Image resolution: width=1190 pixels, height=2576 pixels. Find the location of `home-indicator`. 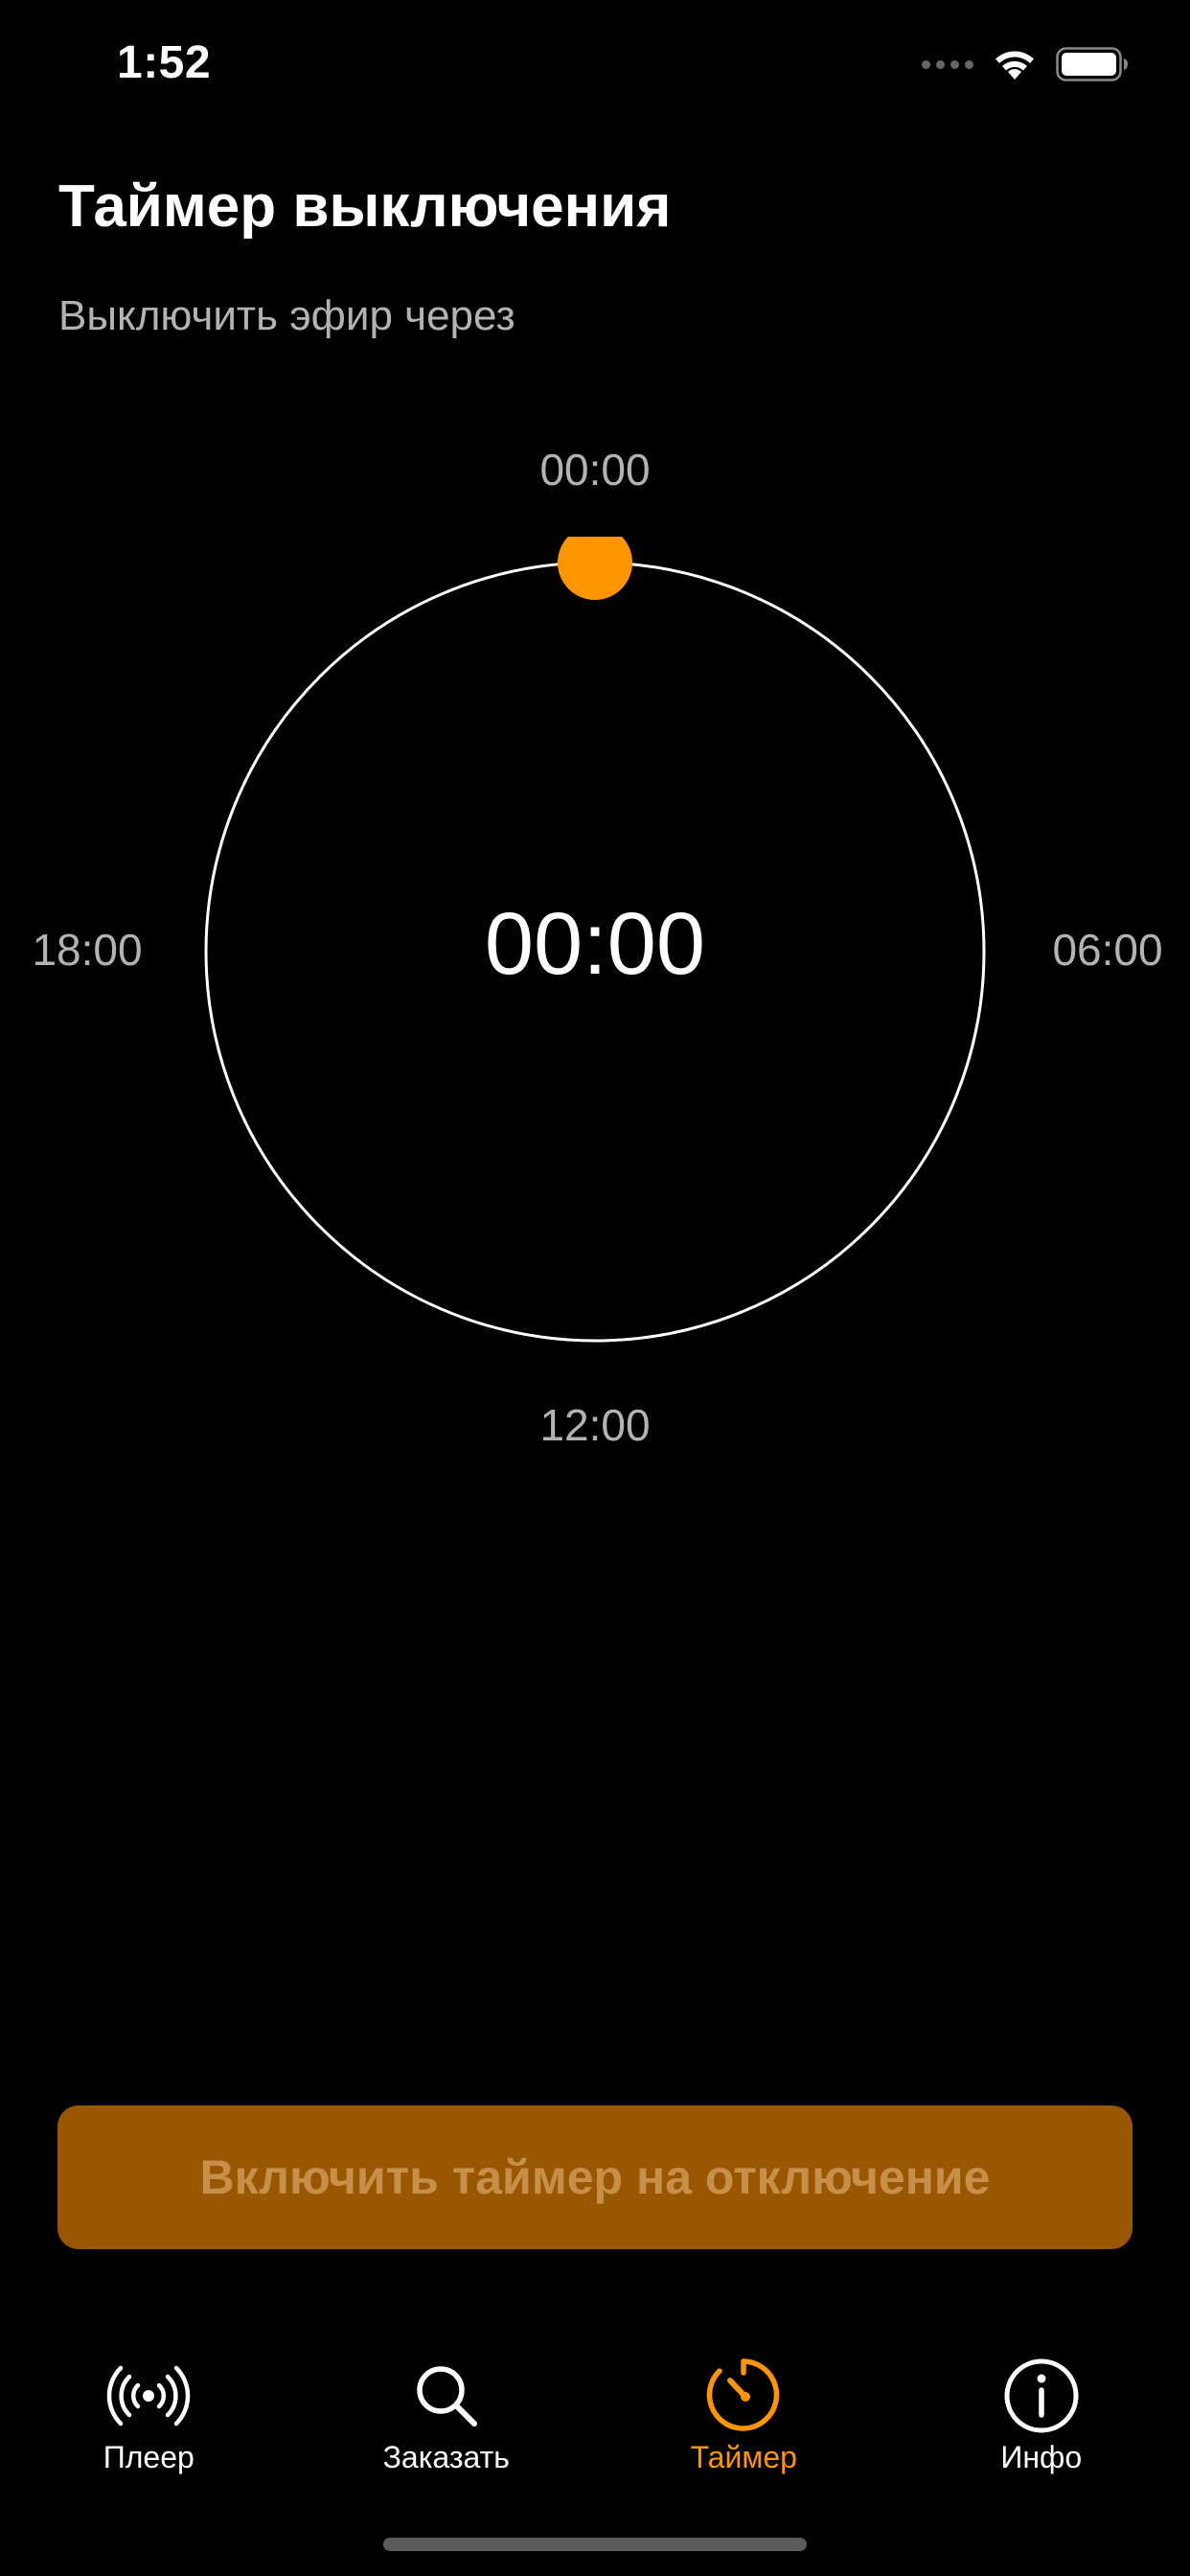

home-indicator is located at coordinates (595, 2544).